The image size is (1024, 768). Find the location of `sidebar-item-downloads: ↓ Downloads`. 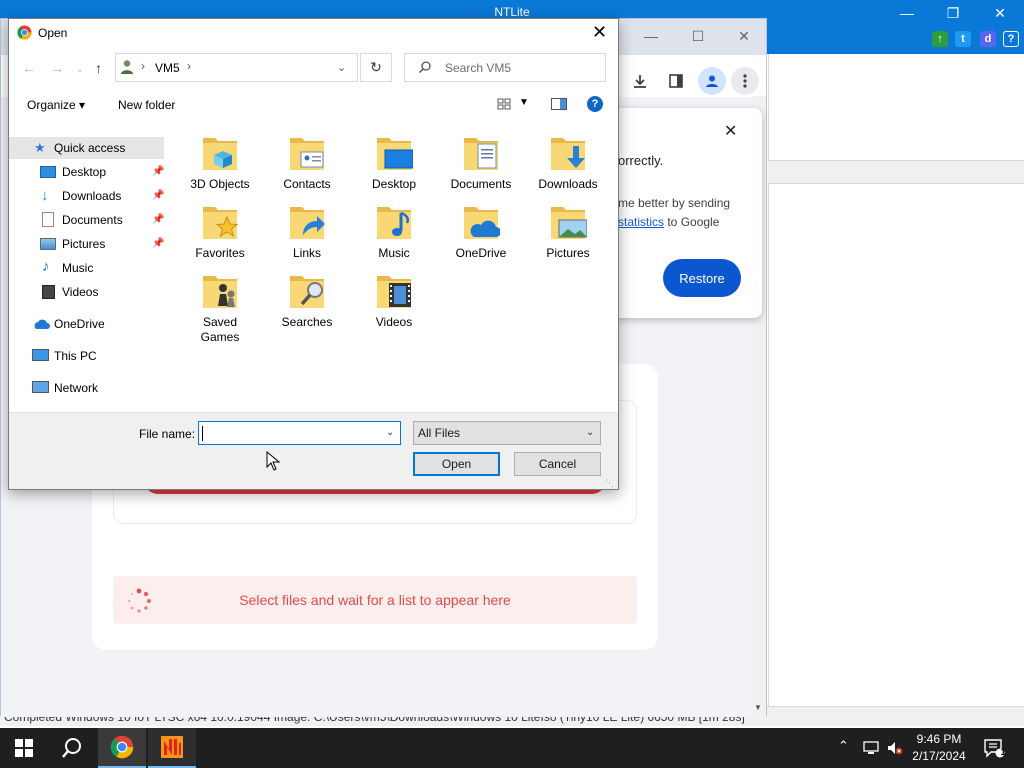

sidebar-item-downloads: ↓ Downloads is located at coordinates (100, 196).